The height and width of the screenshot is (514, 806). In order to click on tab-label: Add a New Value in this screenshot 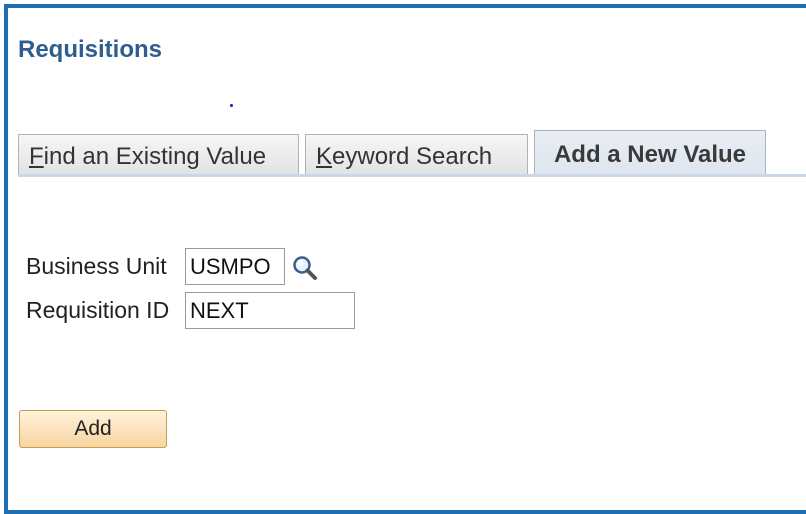, I will do `click(650, 154)`.